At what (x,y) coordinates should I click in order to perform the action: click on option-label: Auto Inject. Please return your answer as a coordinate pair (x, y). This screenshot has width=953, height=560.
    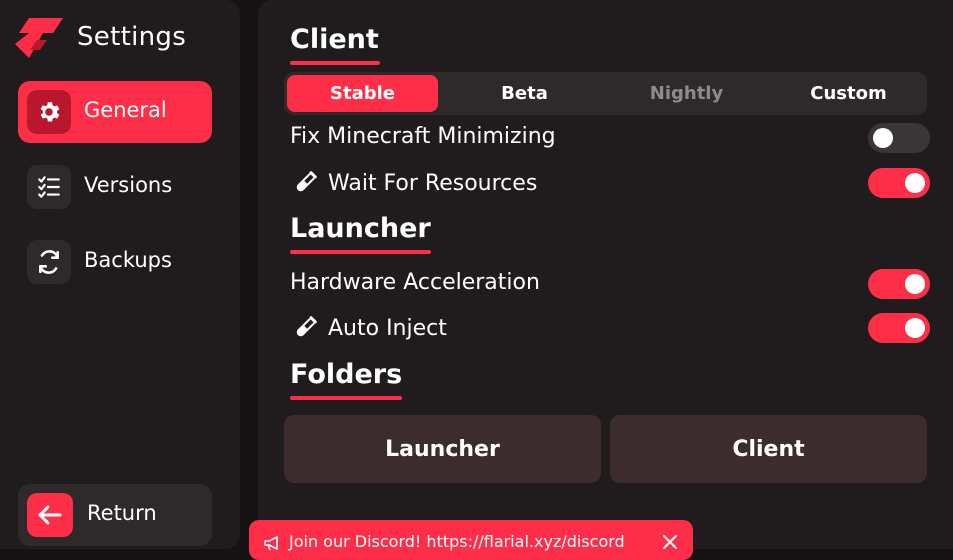
    Looking at the image, I should click on (368, 328).